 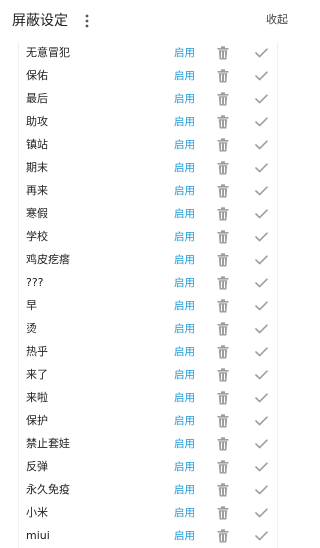 What do you see at coordinates (277, 20) in the screenshot?
I see `collapse-button: 收起` at bounding box center [277, 20].